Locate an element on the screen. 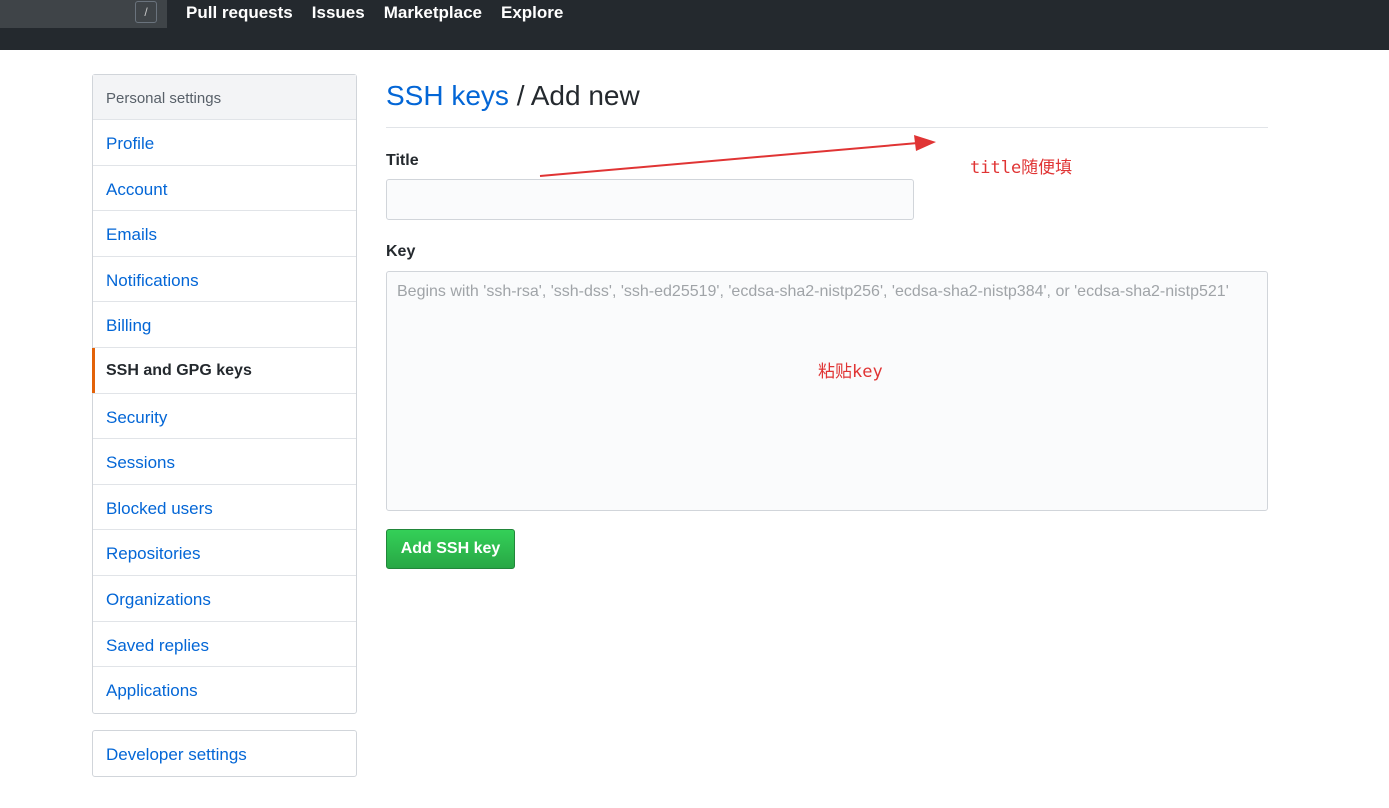 This screenshot has width=1389, height=808. annotation-arrow-icon is located at coordinates (737, 156).